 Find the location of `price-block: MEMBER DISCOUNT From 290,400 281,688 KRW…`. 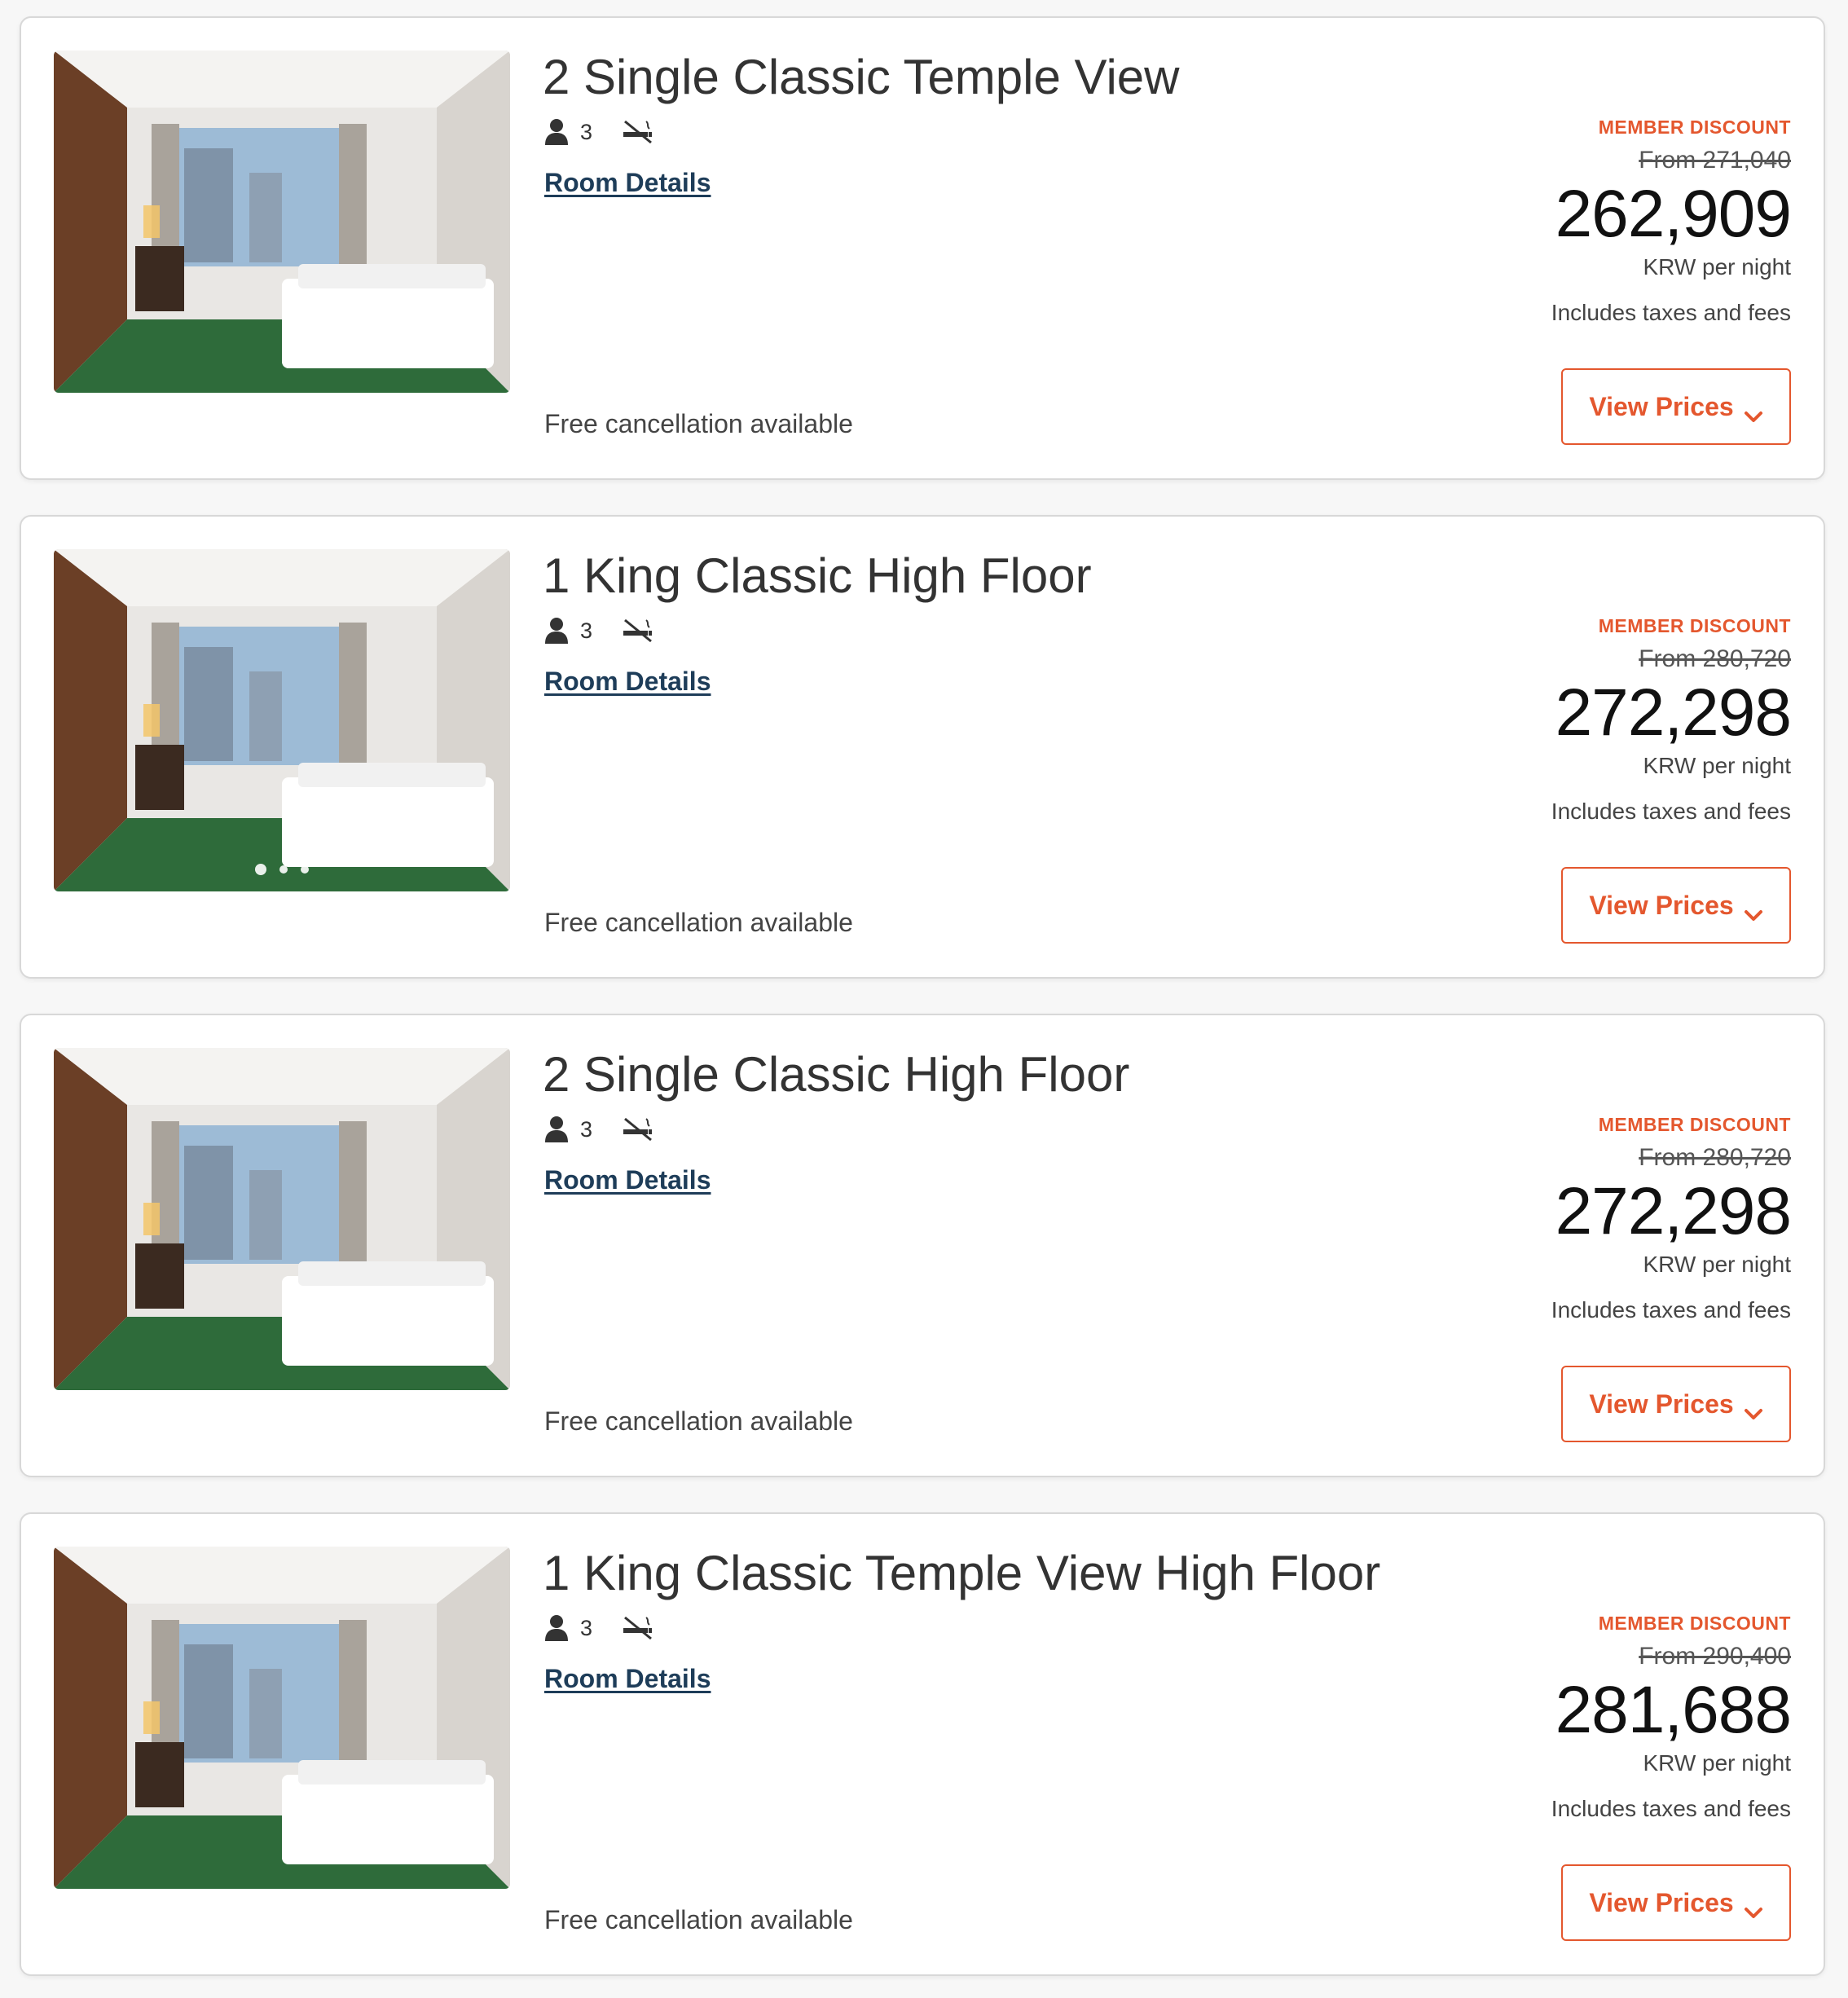

price-block: MEMBER DISCOUNT From 290,400 281,688 KRW… is located at coordinates (1671, 1718).